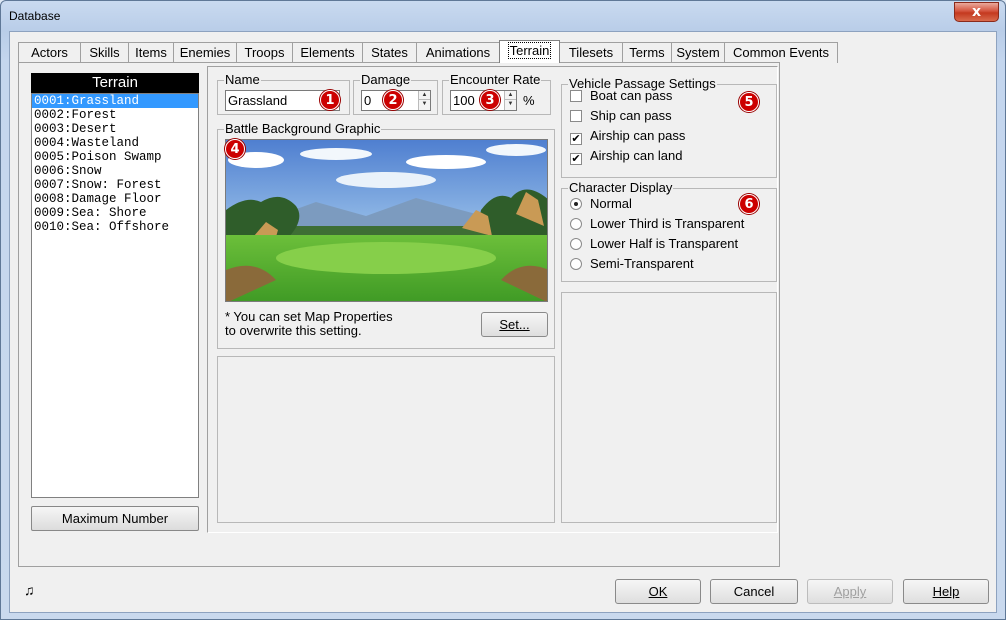  What do you see at coordinates (368, 100) in the screenshot?
I see `damage-value: 0` at bounding box center [368, 100].